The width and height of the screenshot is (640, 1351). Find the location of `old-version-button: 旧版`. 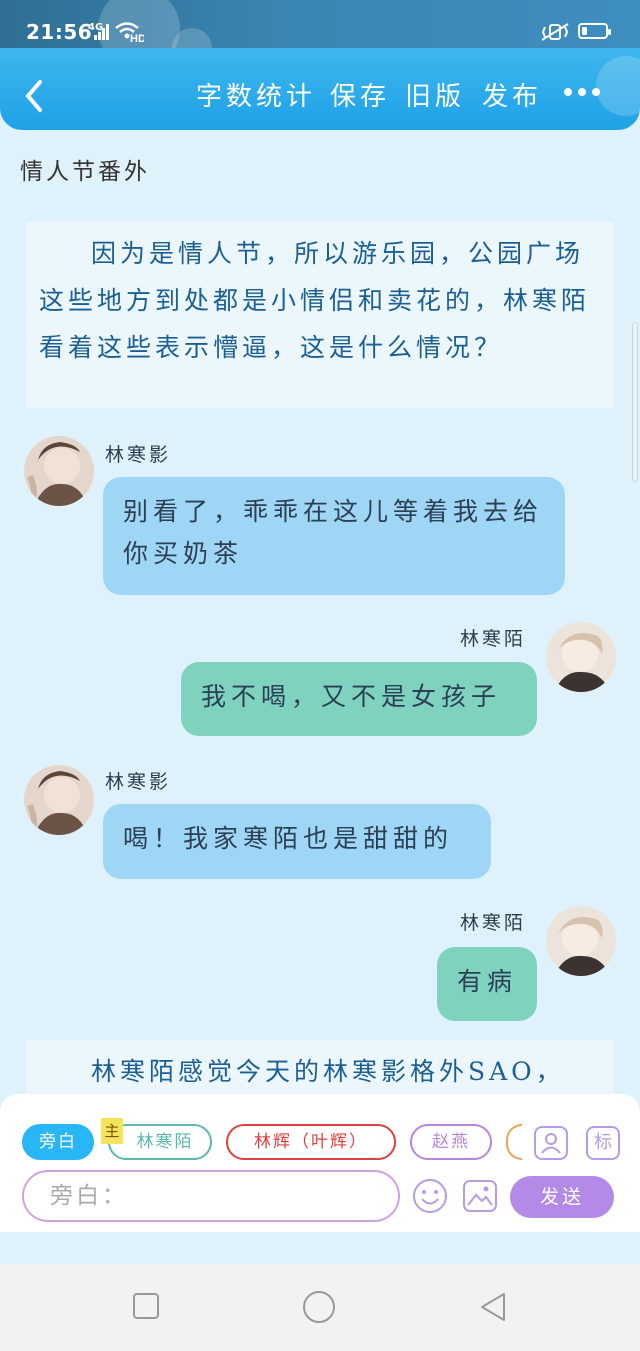

old-version-button: 旧版 is located at coordinates (435, 94).